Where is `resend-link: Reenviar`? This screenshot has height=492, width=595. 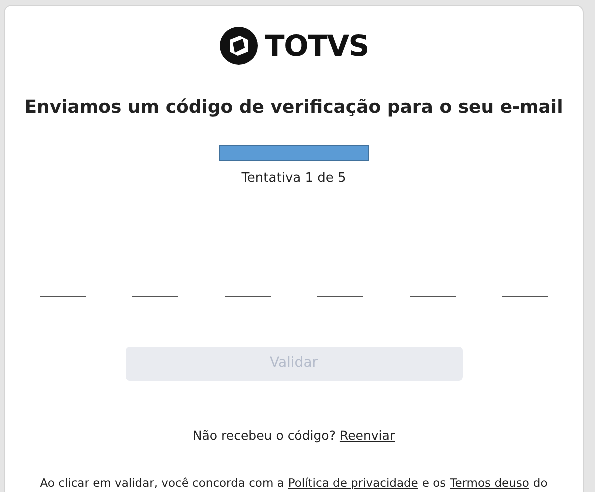
resend-link: Reenviar is located at coordinates (368, 436).